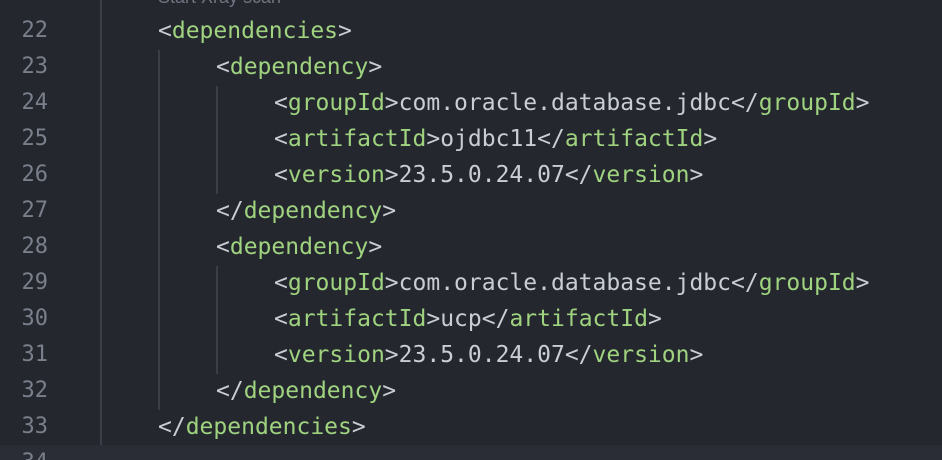  What do you see at coordinates (35, 30) in the screenshot?
I see `line-number: 22` at bounding box center [35, 30].